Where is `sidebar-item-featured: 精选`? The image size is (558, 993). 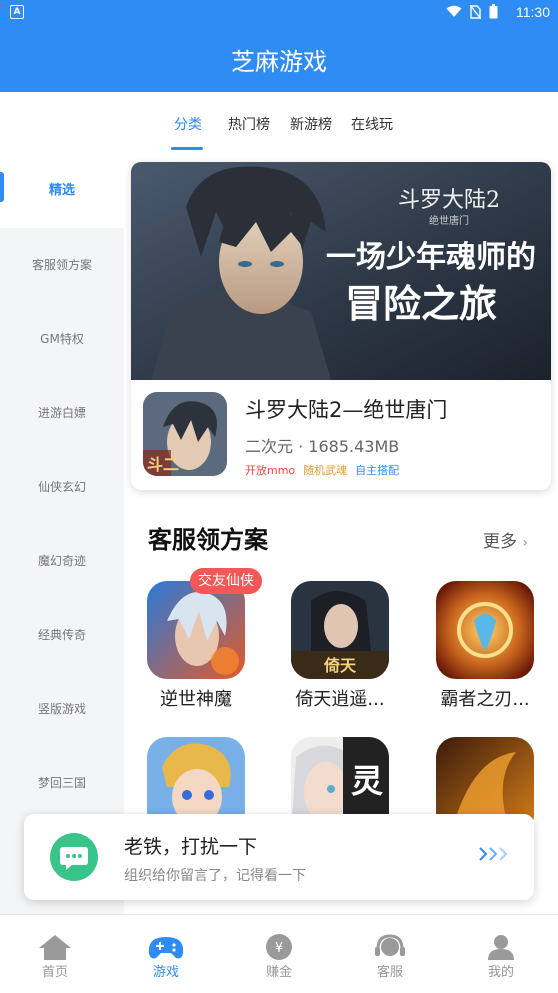 sidebar-item-featured: 精选 is located at coordinates (62, 191).